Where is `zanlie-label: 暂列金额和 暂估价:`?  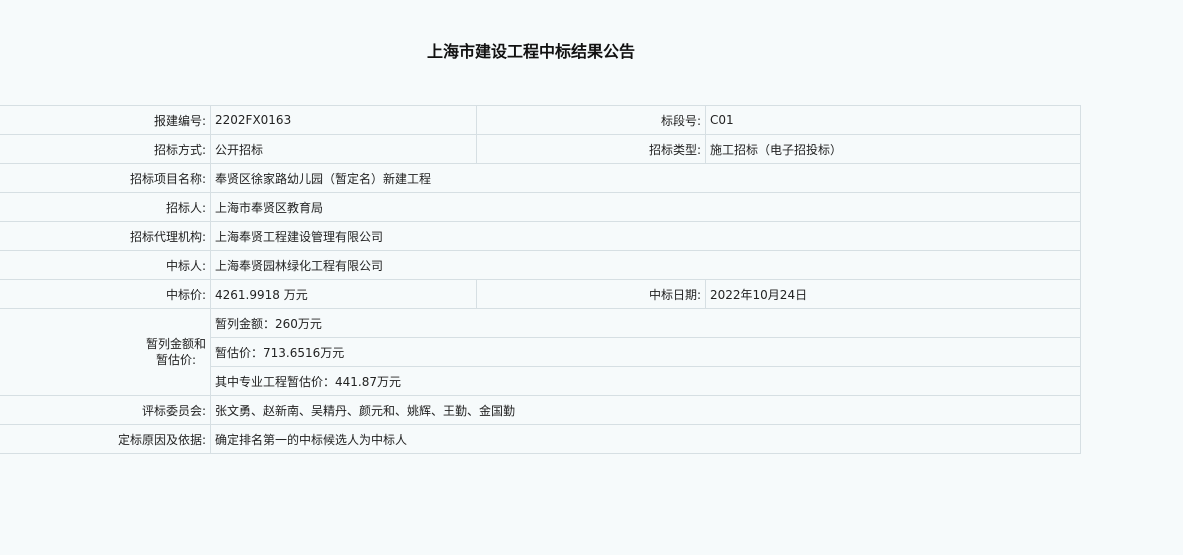
zanlie-label: 暂列金额和 暂估价: is located at coordinates (105, 352).